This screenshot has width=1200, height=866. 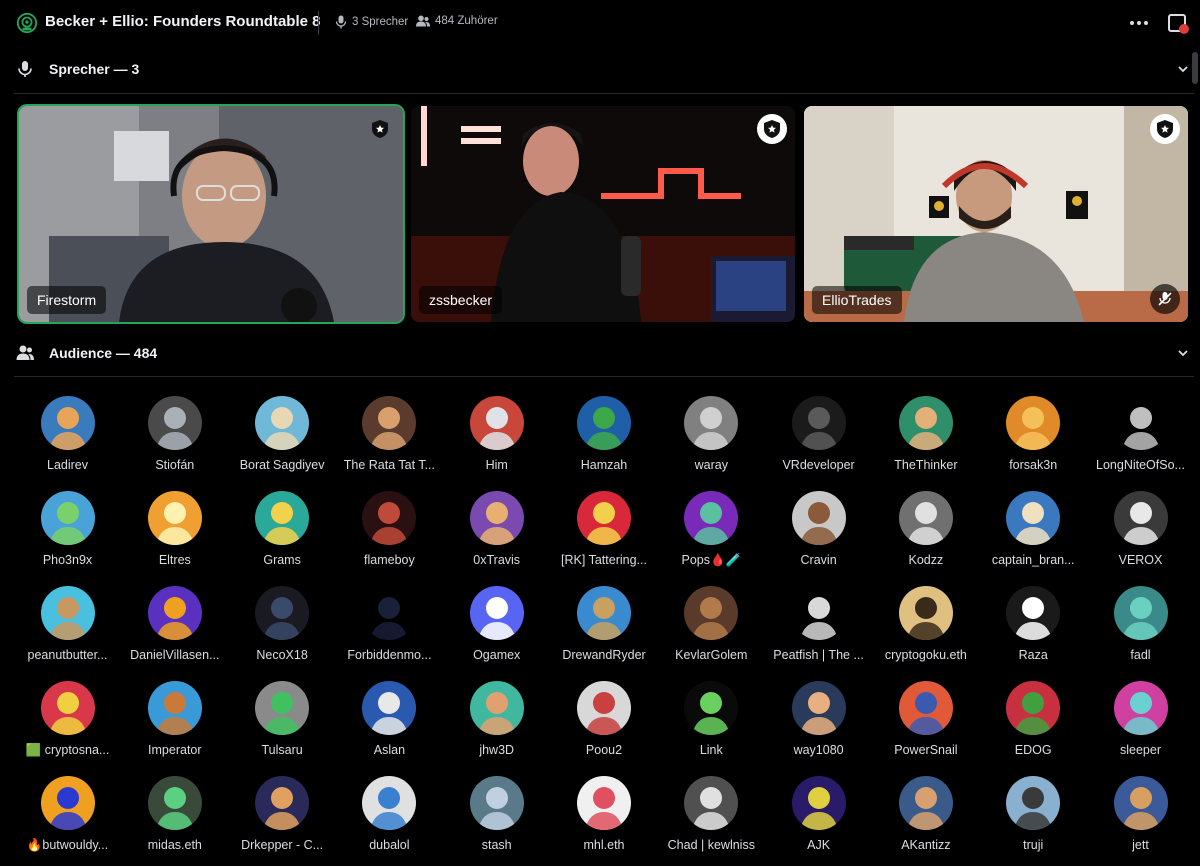 I want to click on audience-member-name: DrewandRyder, so click(x=604, y=655).